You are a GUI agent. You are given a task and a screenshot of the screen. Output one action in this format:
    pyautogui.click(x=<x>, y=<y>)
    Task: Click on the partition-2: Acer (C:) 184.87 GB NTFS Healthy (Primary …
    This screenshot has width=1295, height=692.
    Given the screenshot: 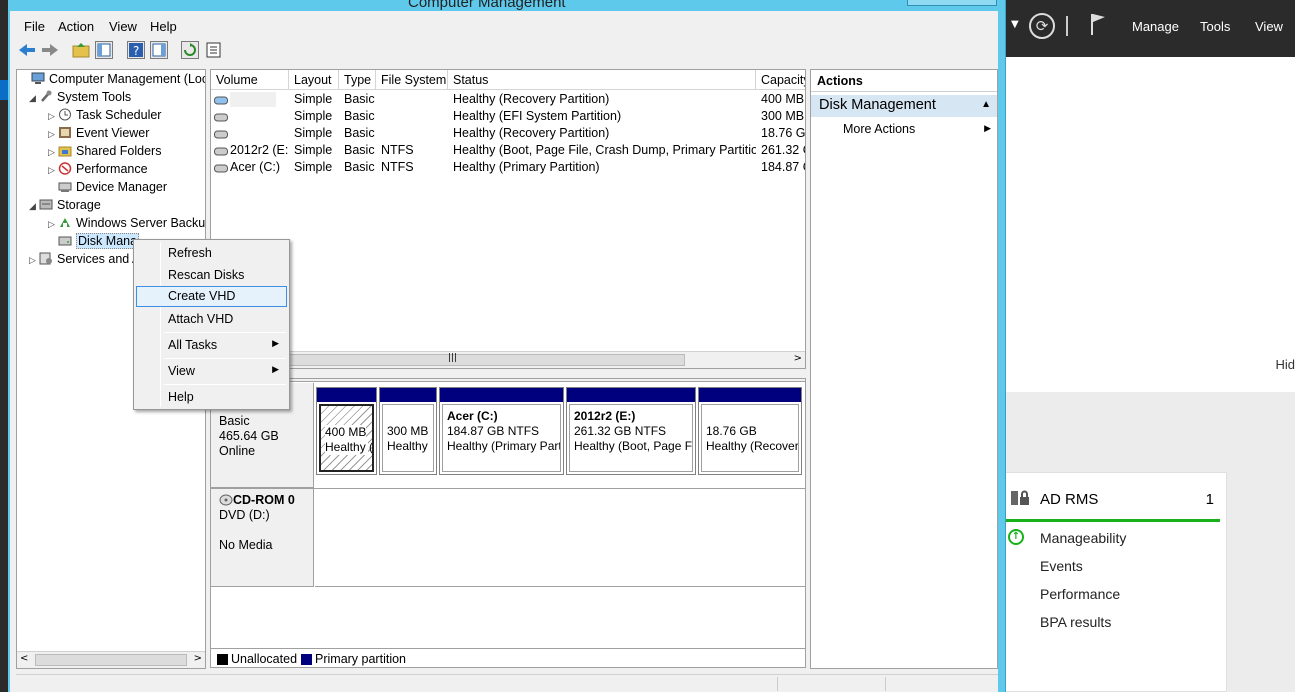 What is the action you would take?
    pyautogui.click(x=501, y=431)
    